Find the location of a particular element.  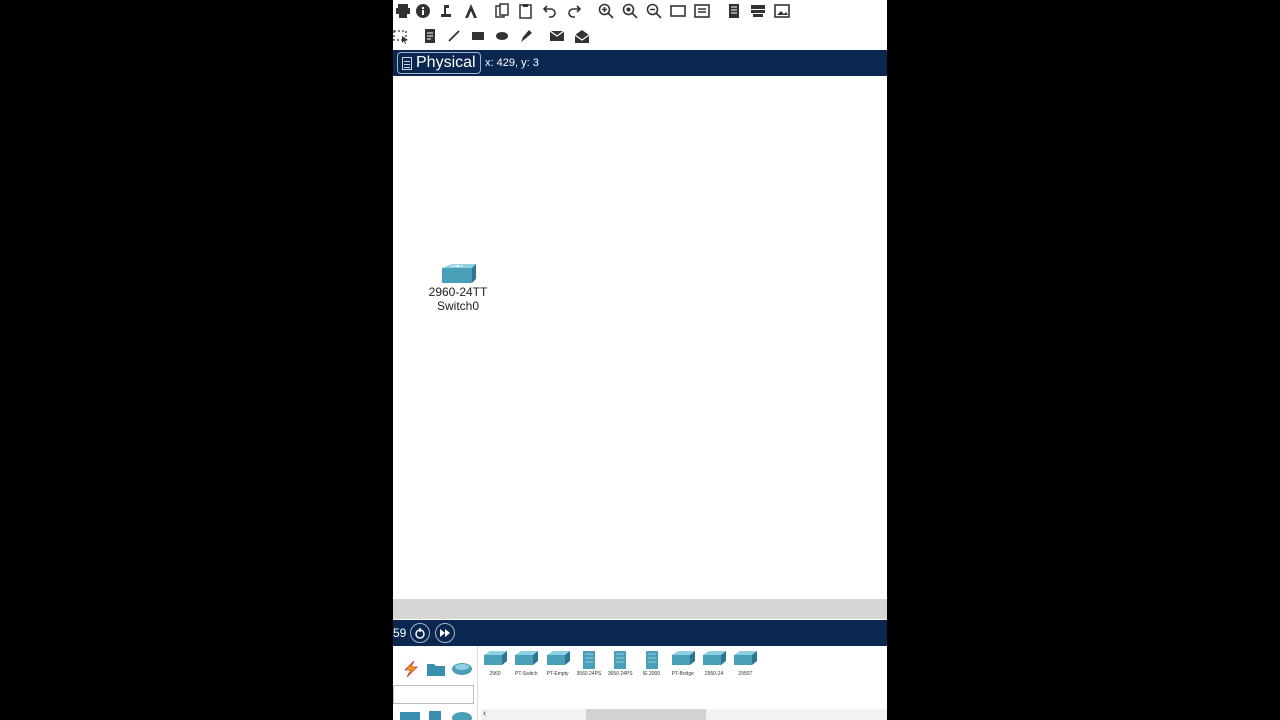

palette-device-item: 2950T is located at coordinates (745, 664).